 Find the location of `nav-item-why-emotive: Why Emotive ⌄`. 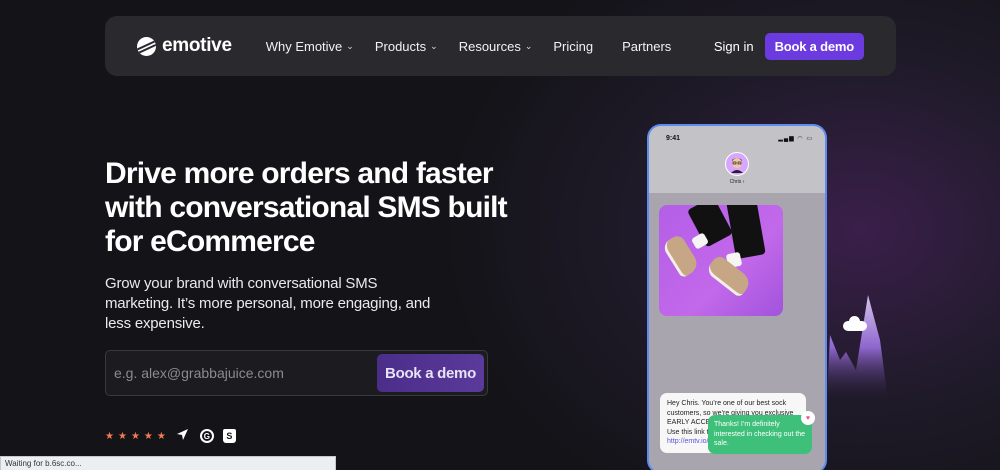

nav-item-why-emotive: Why Emotive ⌄ is located at coordinates (310, 46).